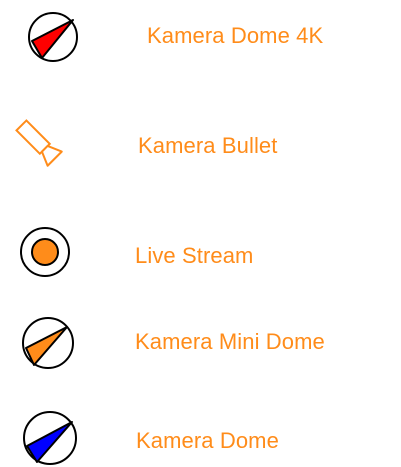 This screenshot has width=401, height=467. Describe the element at coordinates (235, 35) in the screenshot. I see `legend-item-label: Kamera Dome 4K` at that location.